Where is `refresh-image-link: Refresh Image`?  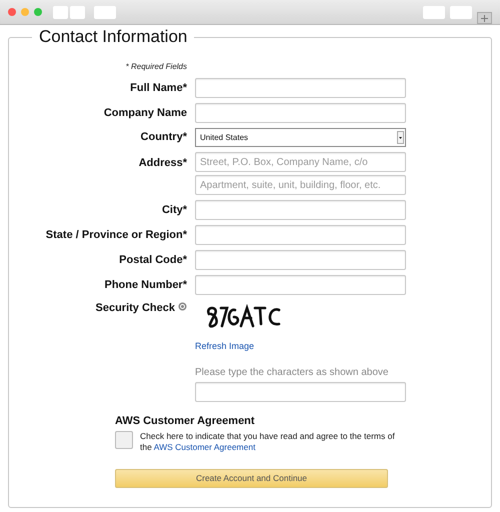 refresh-image-link: Refresh Image is located at coordinates (300, 347).